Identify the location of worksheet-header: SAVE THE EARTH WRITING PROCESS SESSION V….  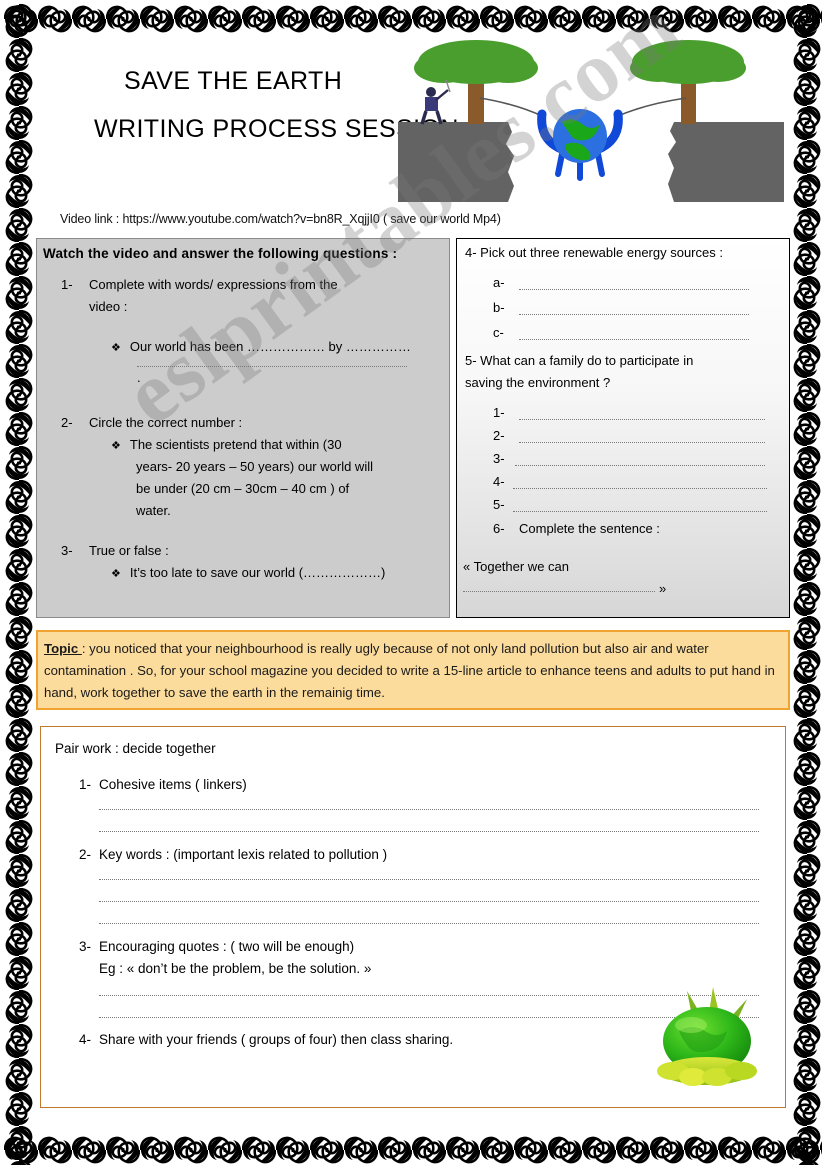
(413, 130).